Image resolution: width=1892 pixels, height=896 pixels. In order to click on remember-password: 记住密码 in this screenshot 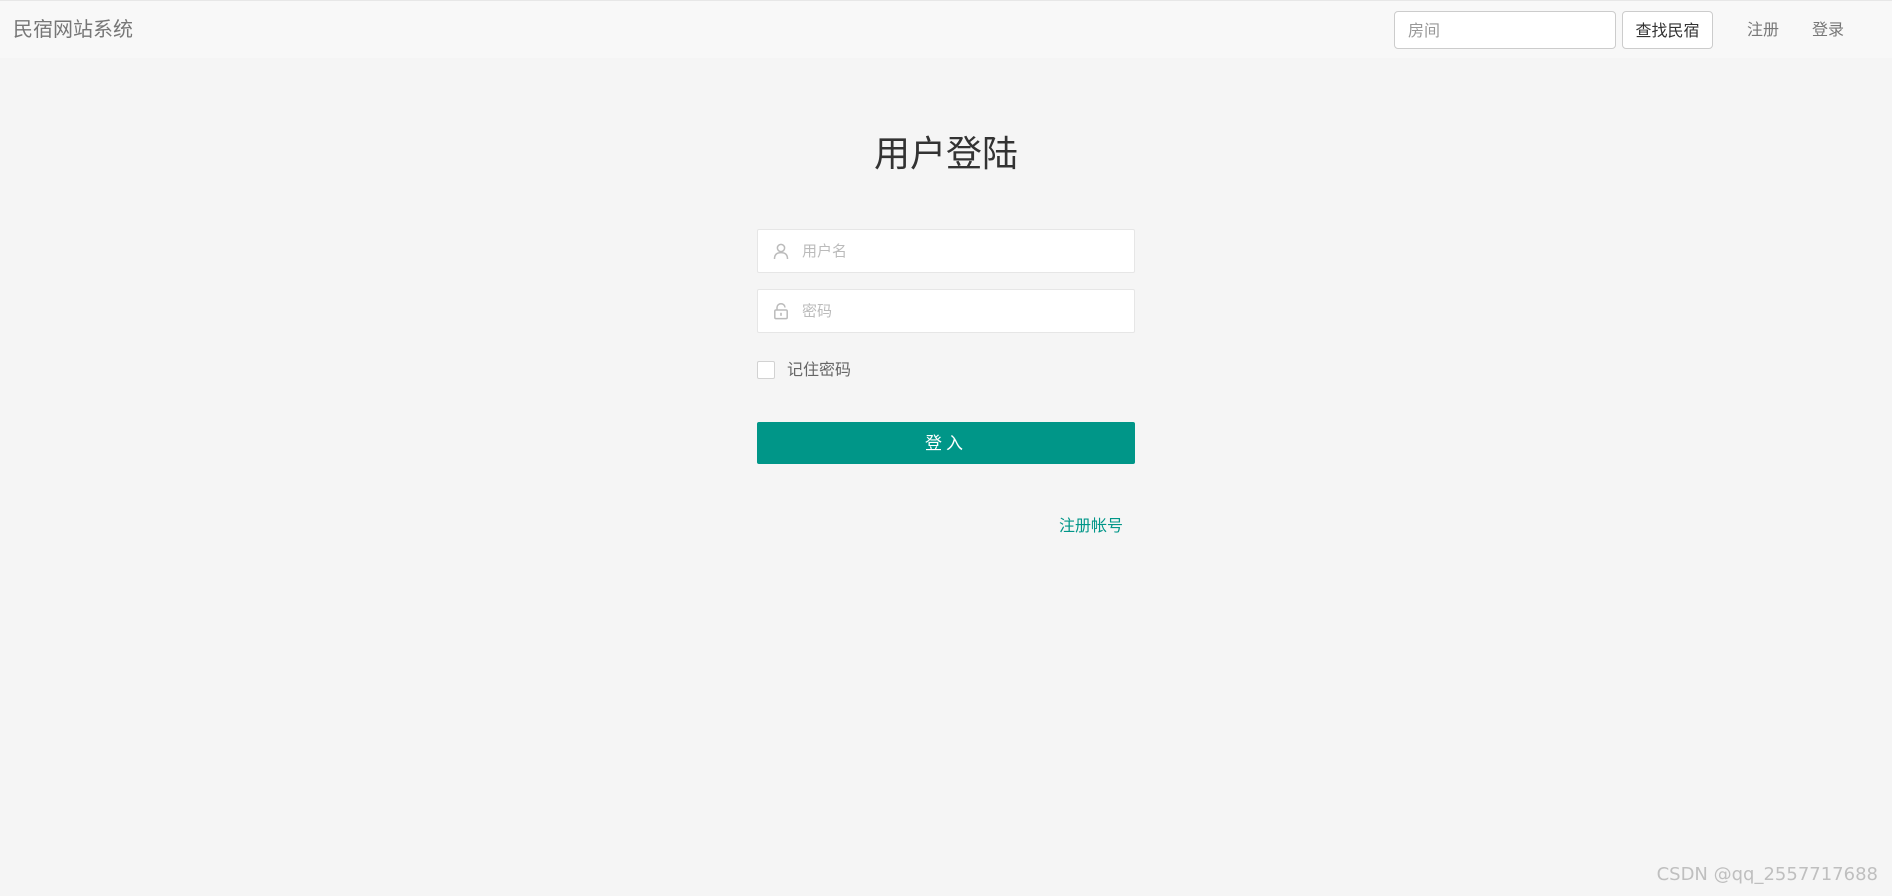, I will do `click(804, 370)`.